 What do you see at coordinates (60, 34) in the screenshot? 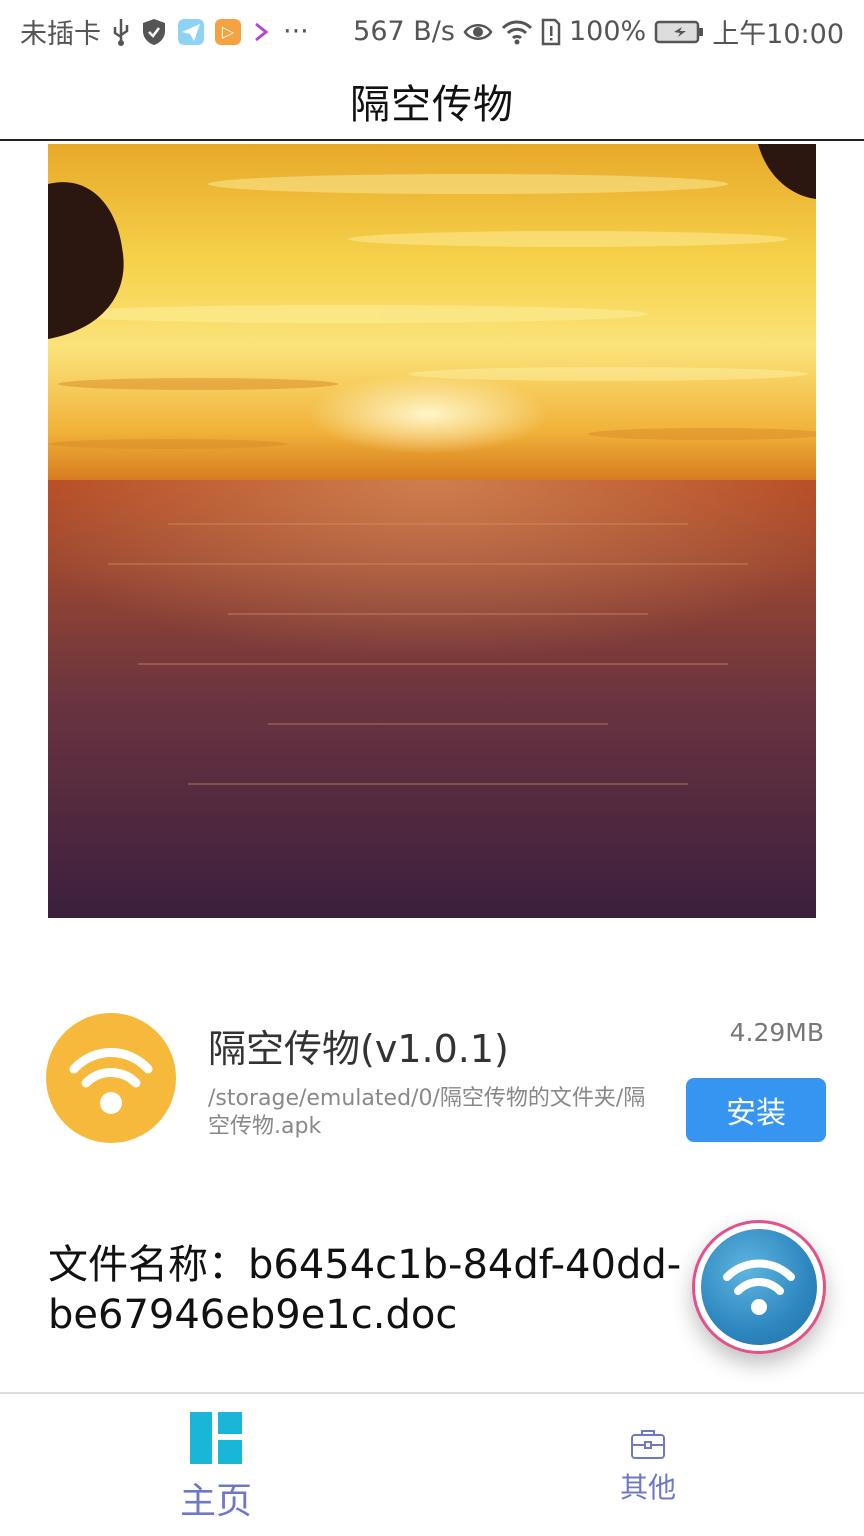
I see `carrier-text: 未插卡` at bounding box center [60, 34].